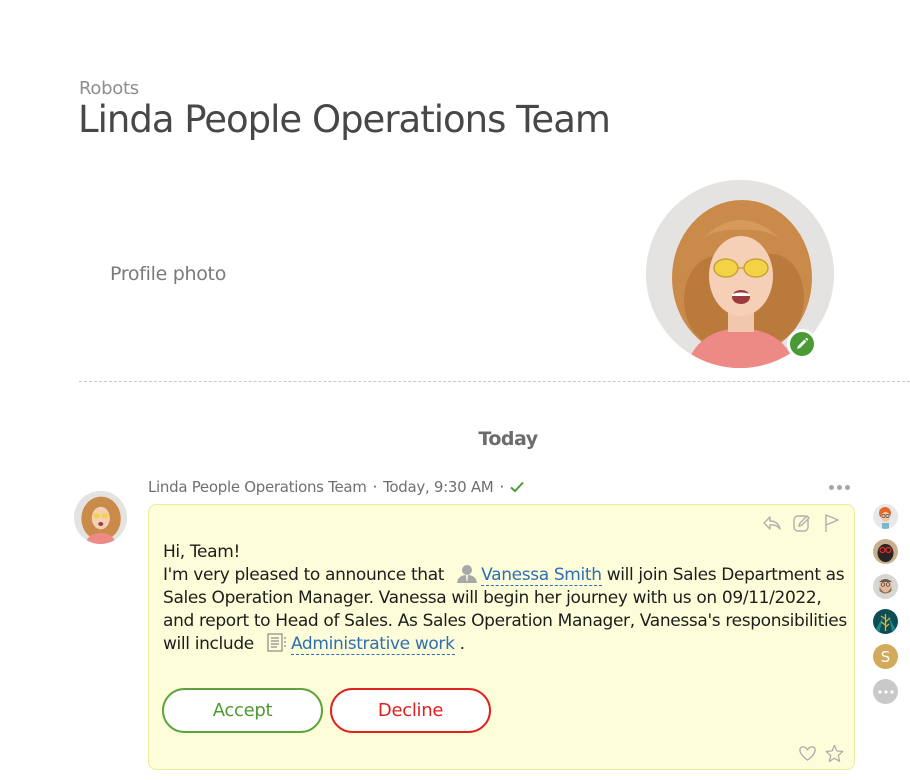 The width and height of the screenshot is (910, 780). What do you see at coordinates (508, 439) in the screenshot?
I see `date-separator: Today` at bounding box center [508, 439].